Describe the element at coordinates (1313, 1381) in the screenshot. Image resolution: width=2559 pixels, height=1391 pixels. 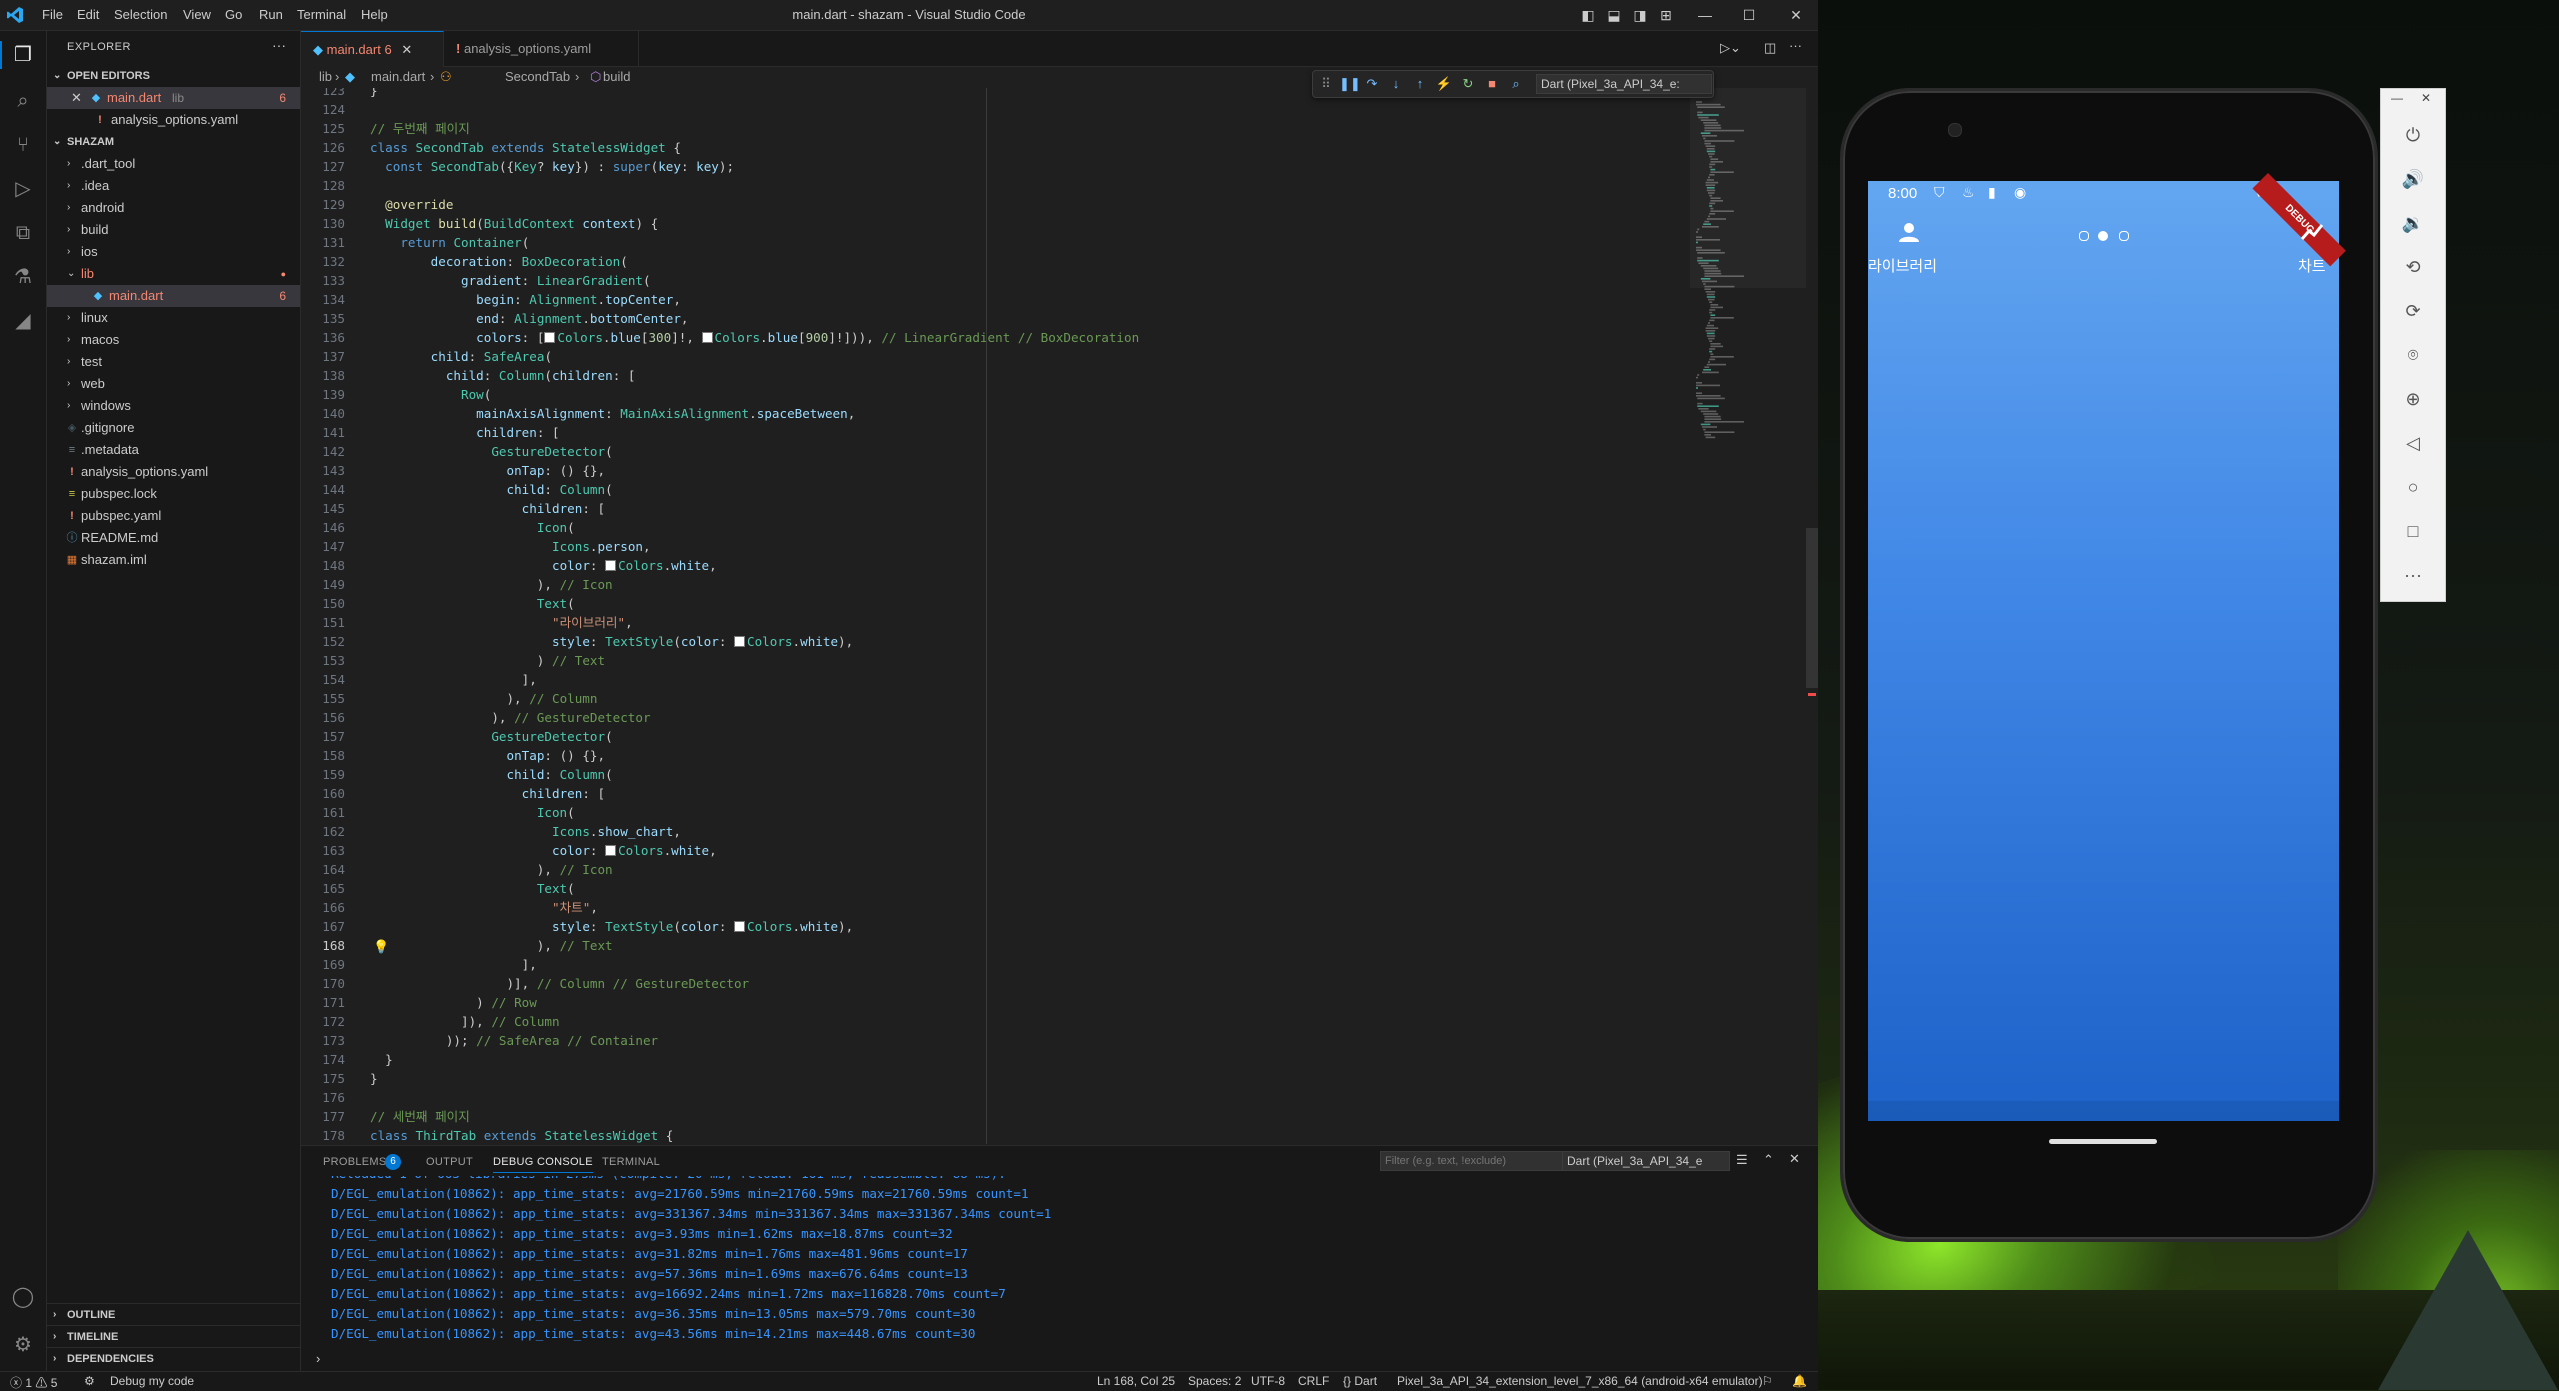
I see `line-ending: CRLF` at that location.